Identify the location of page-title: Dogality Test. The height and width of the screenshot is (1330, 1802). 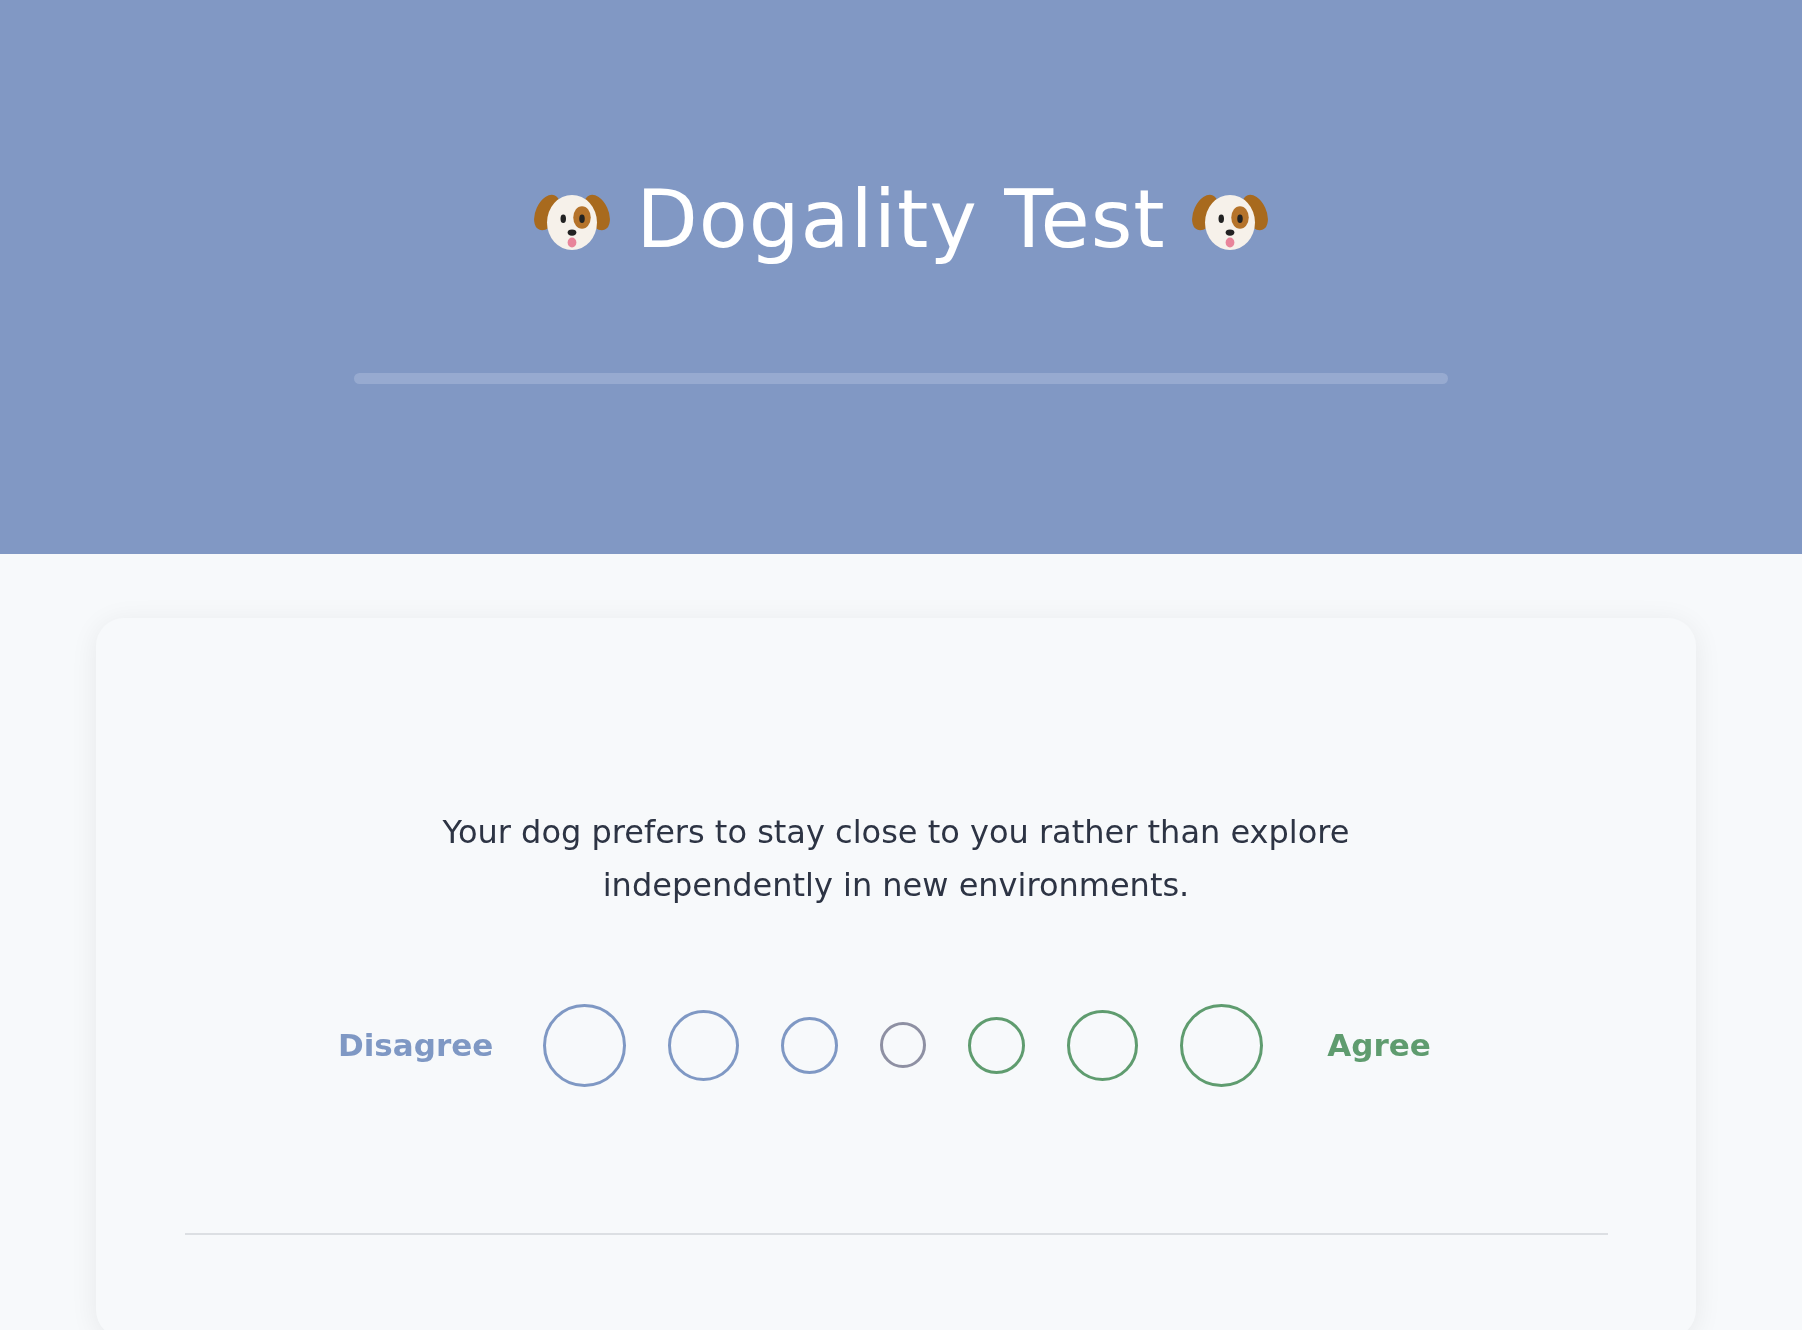
(901, 220).